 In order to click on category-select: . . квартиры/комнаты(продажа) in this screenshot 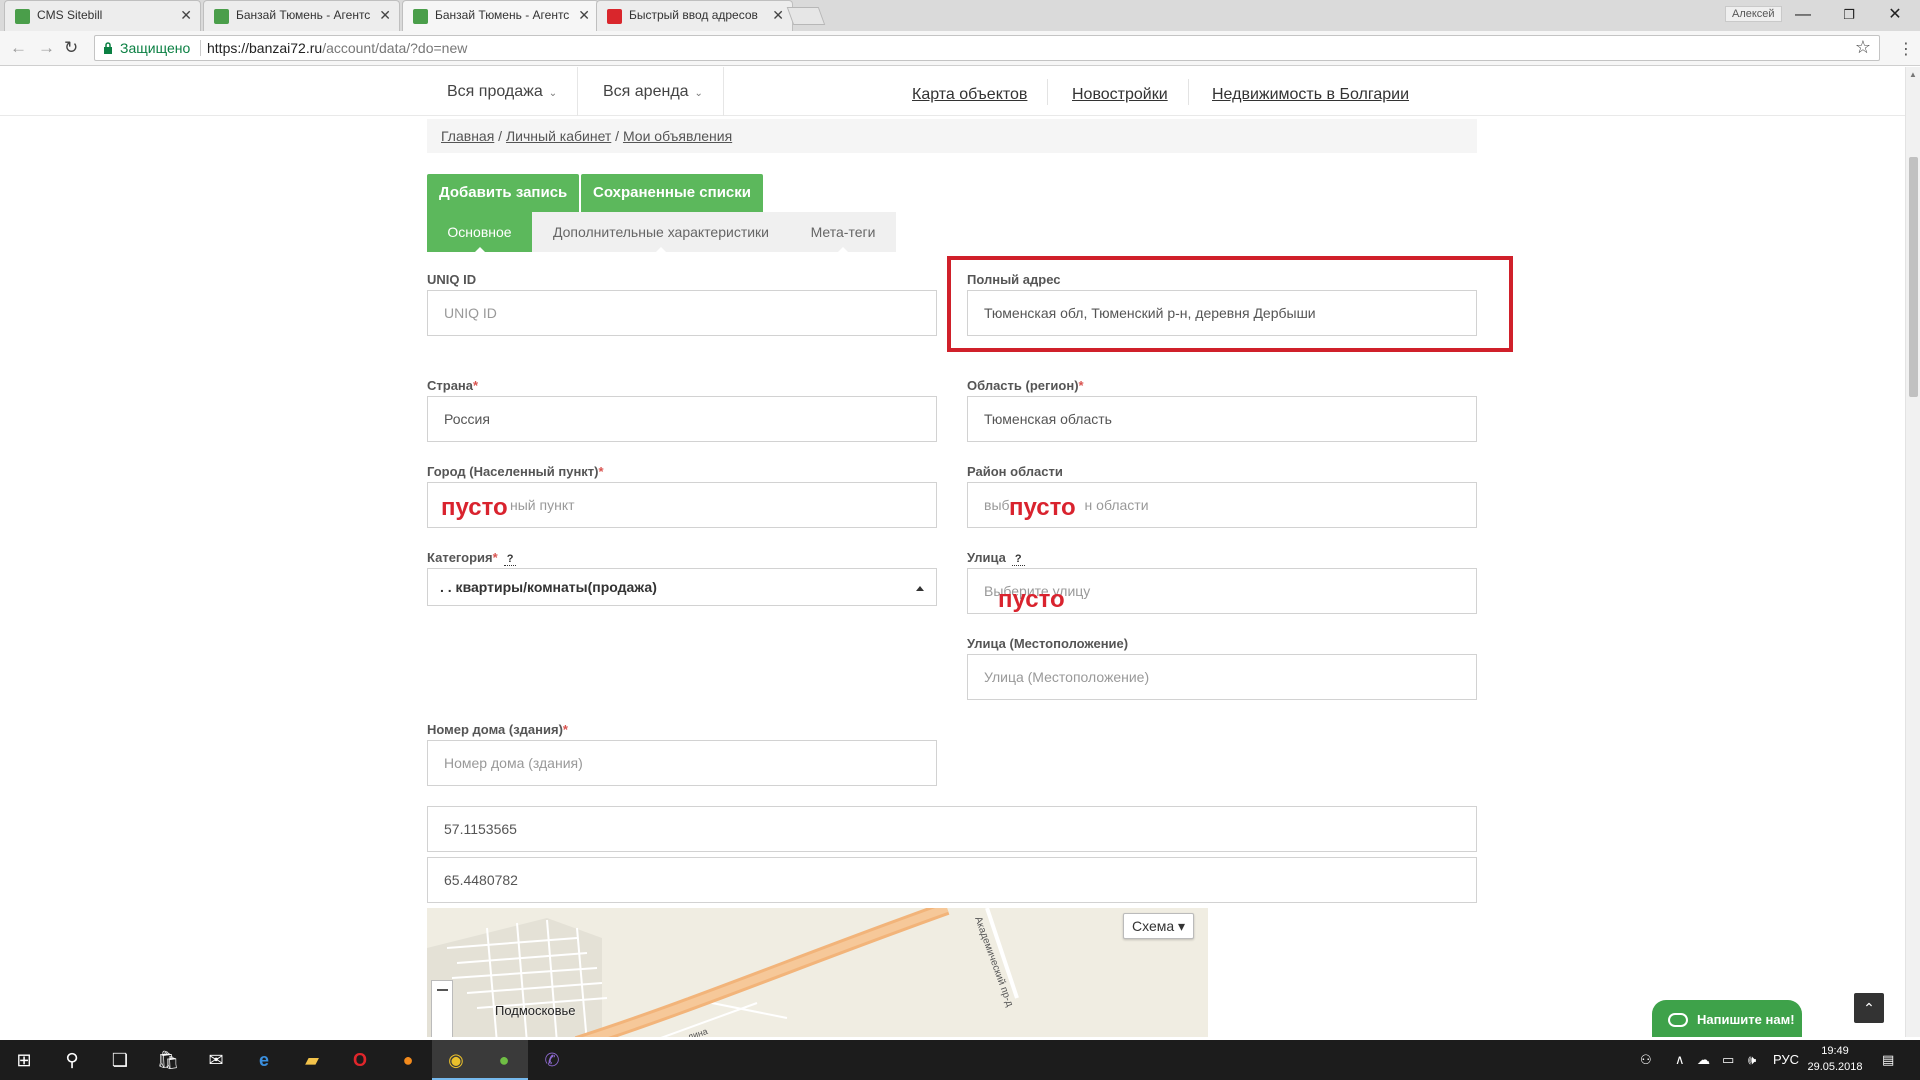, I will do `click(682, 587)`.